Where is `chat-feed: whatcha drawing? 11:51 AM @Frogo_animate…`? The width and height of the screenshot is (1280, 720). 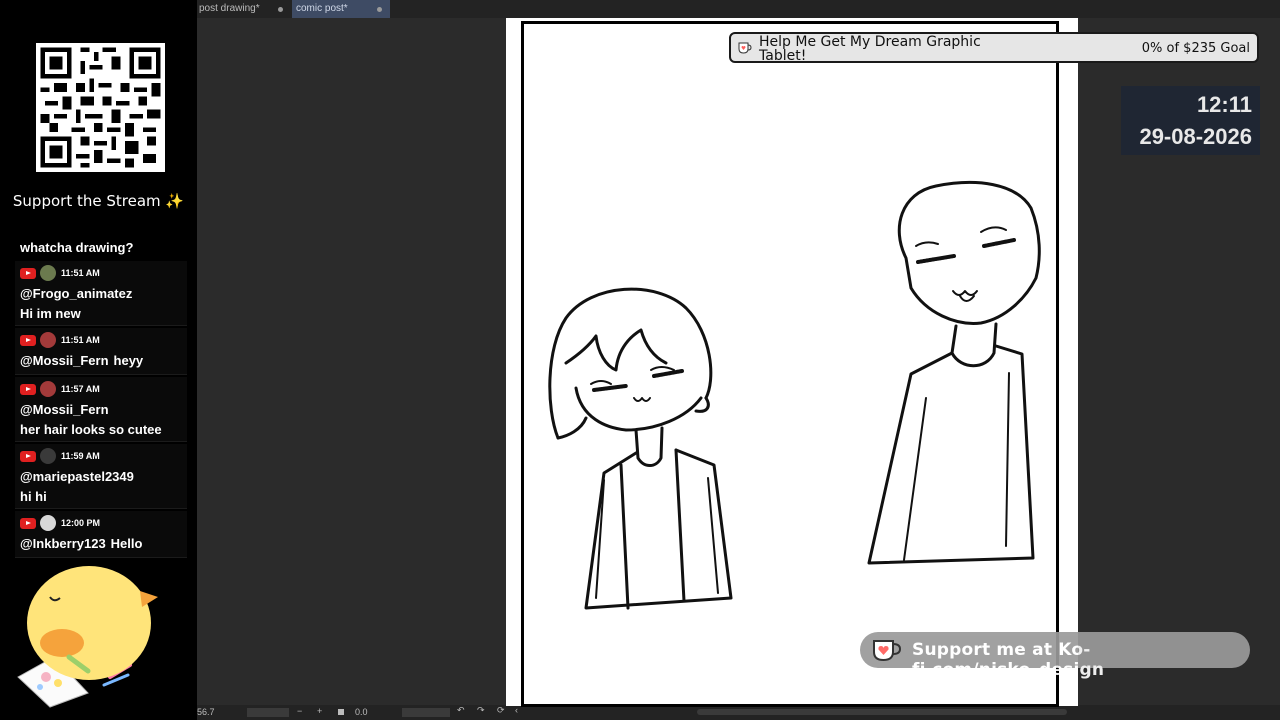 chat-feed: whatcha drawing? 11:51 AM @Frogo_animate… is located at coordinates (101, 400).